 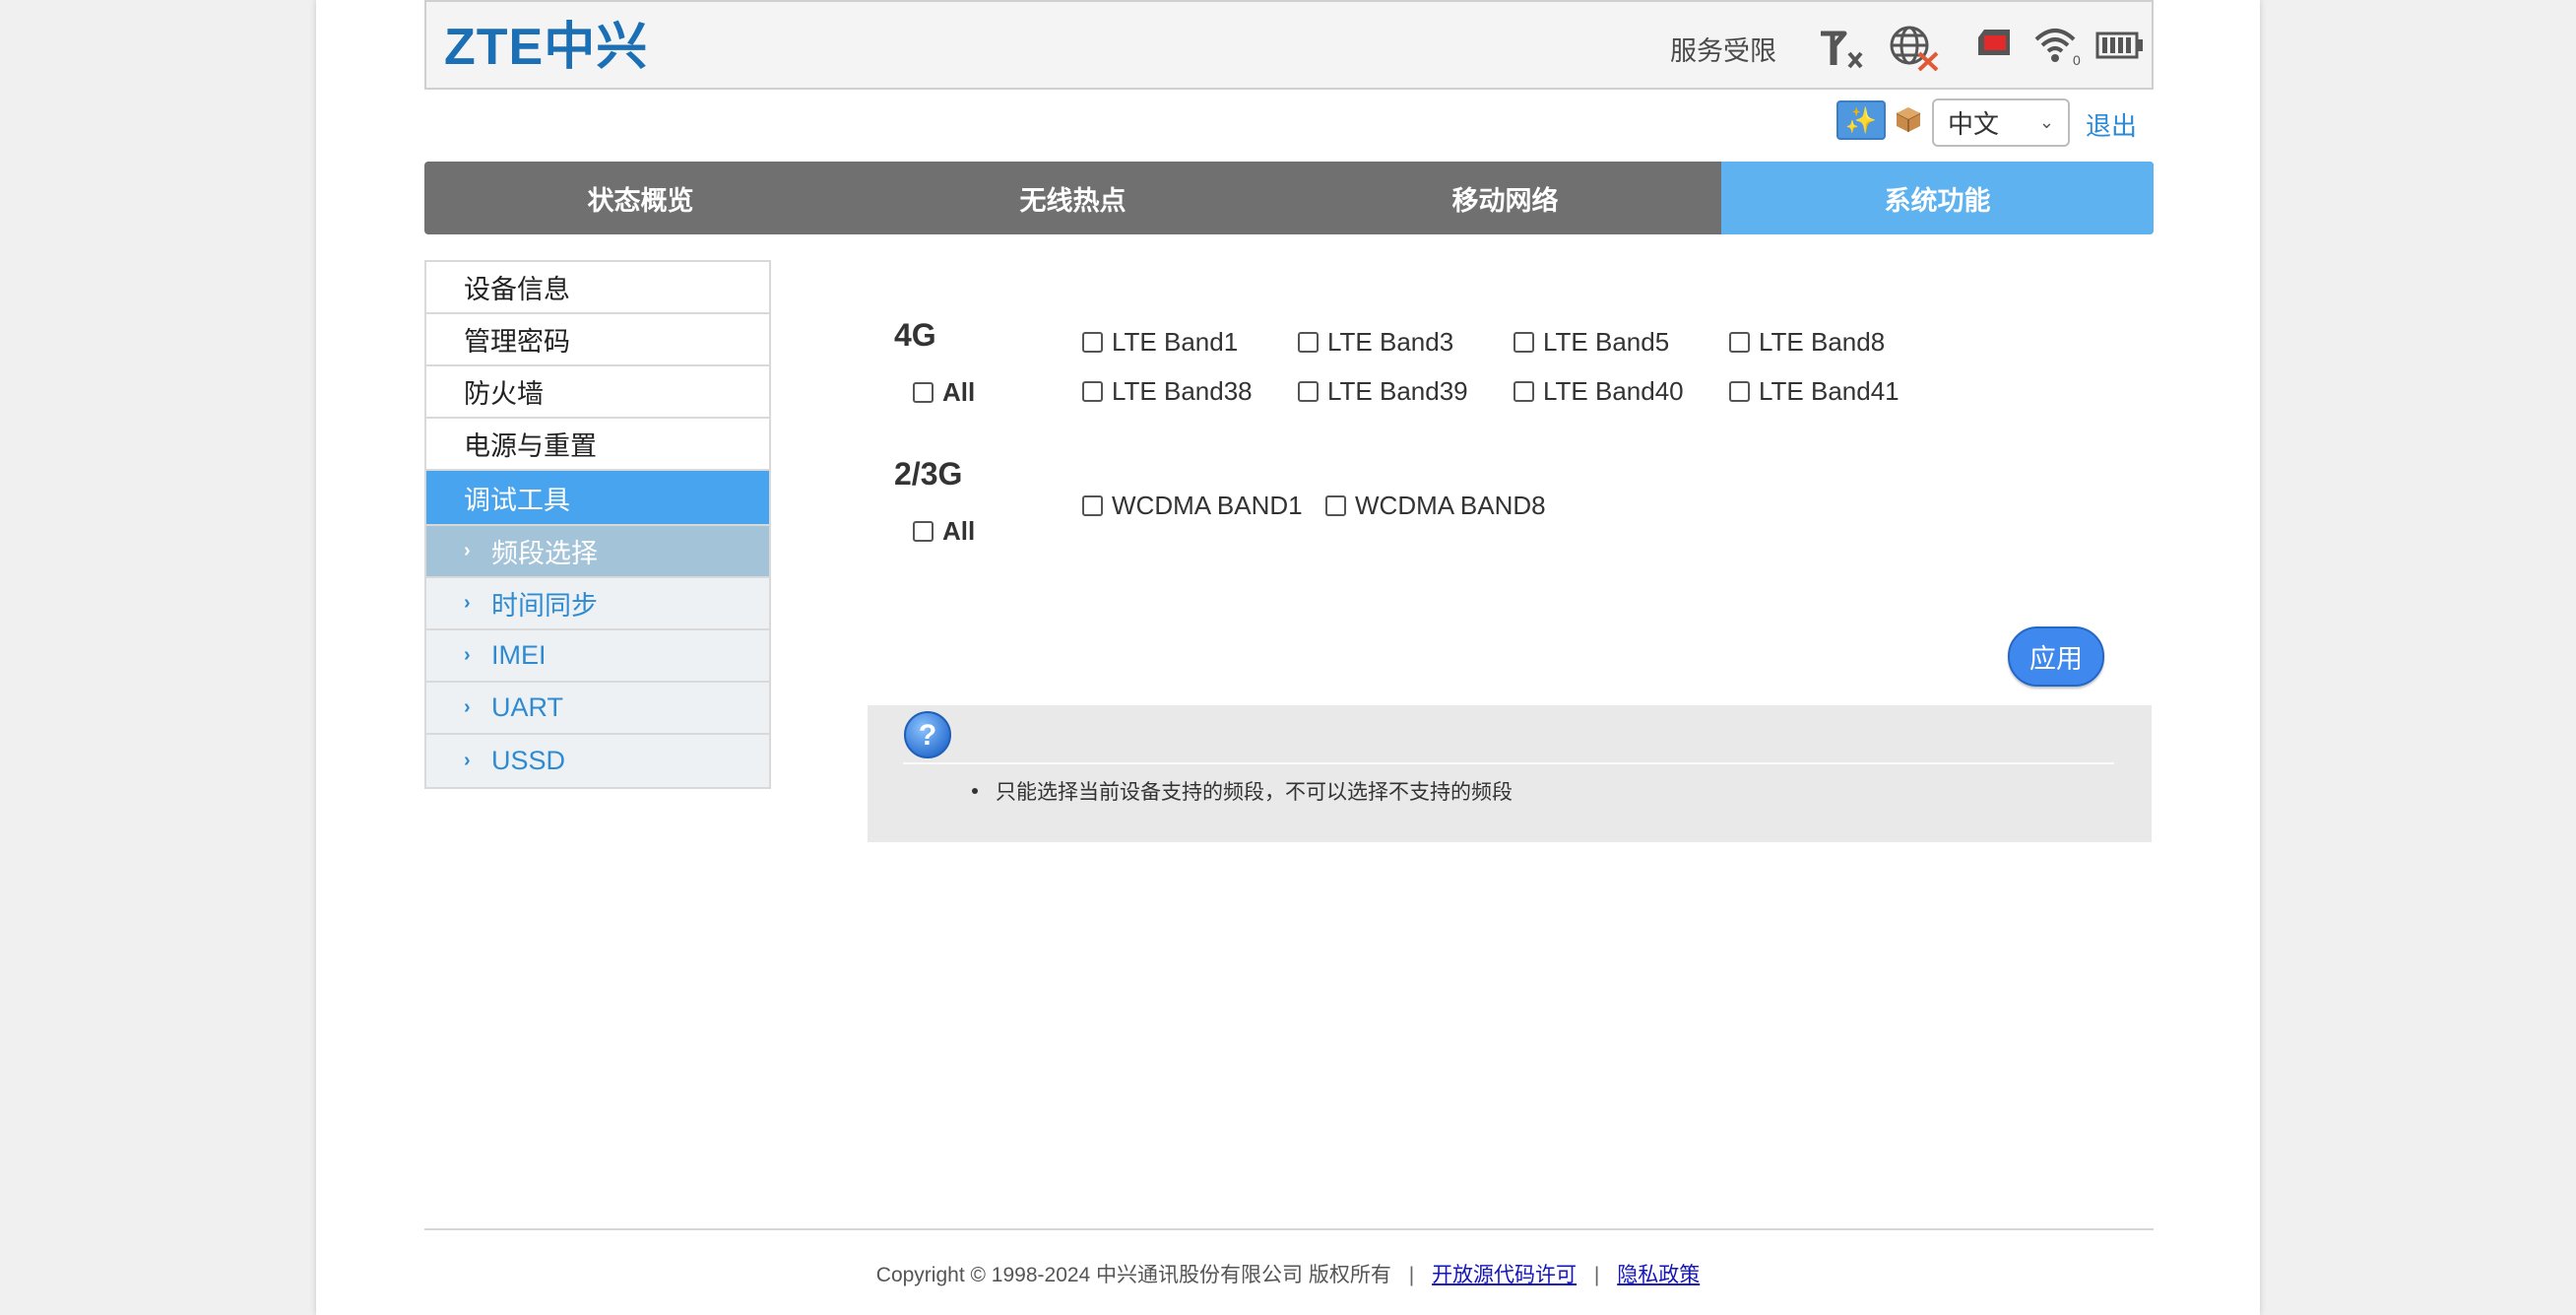 What do you see at coordinates (597, 498) in the screenshot?
I see `sidebar-item-debug-tools: 调试工具` at bounding box center [597, 498].